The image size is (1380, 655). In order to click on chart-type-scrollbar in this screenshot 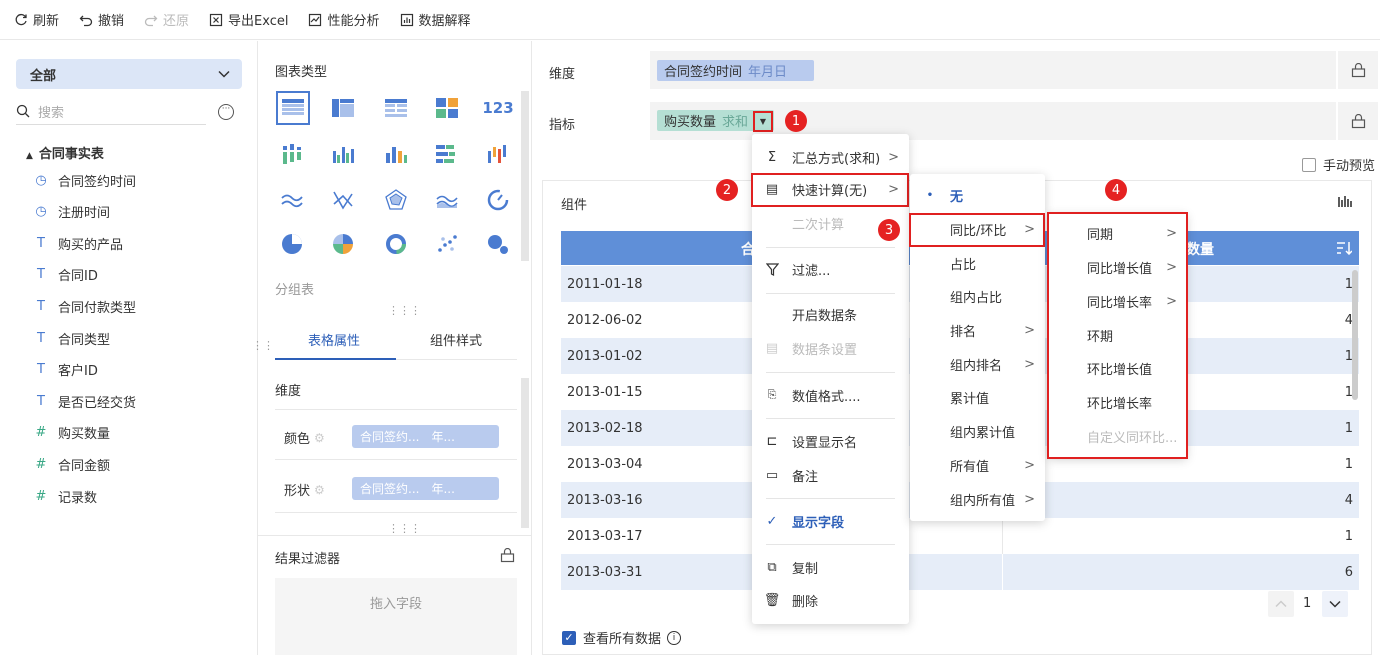, I will do `click(525, 176)`.